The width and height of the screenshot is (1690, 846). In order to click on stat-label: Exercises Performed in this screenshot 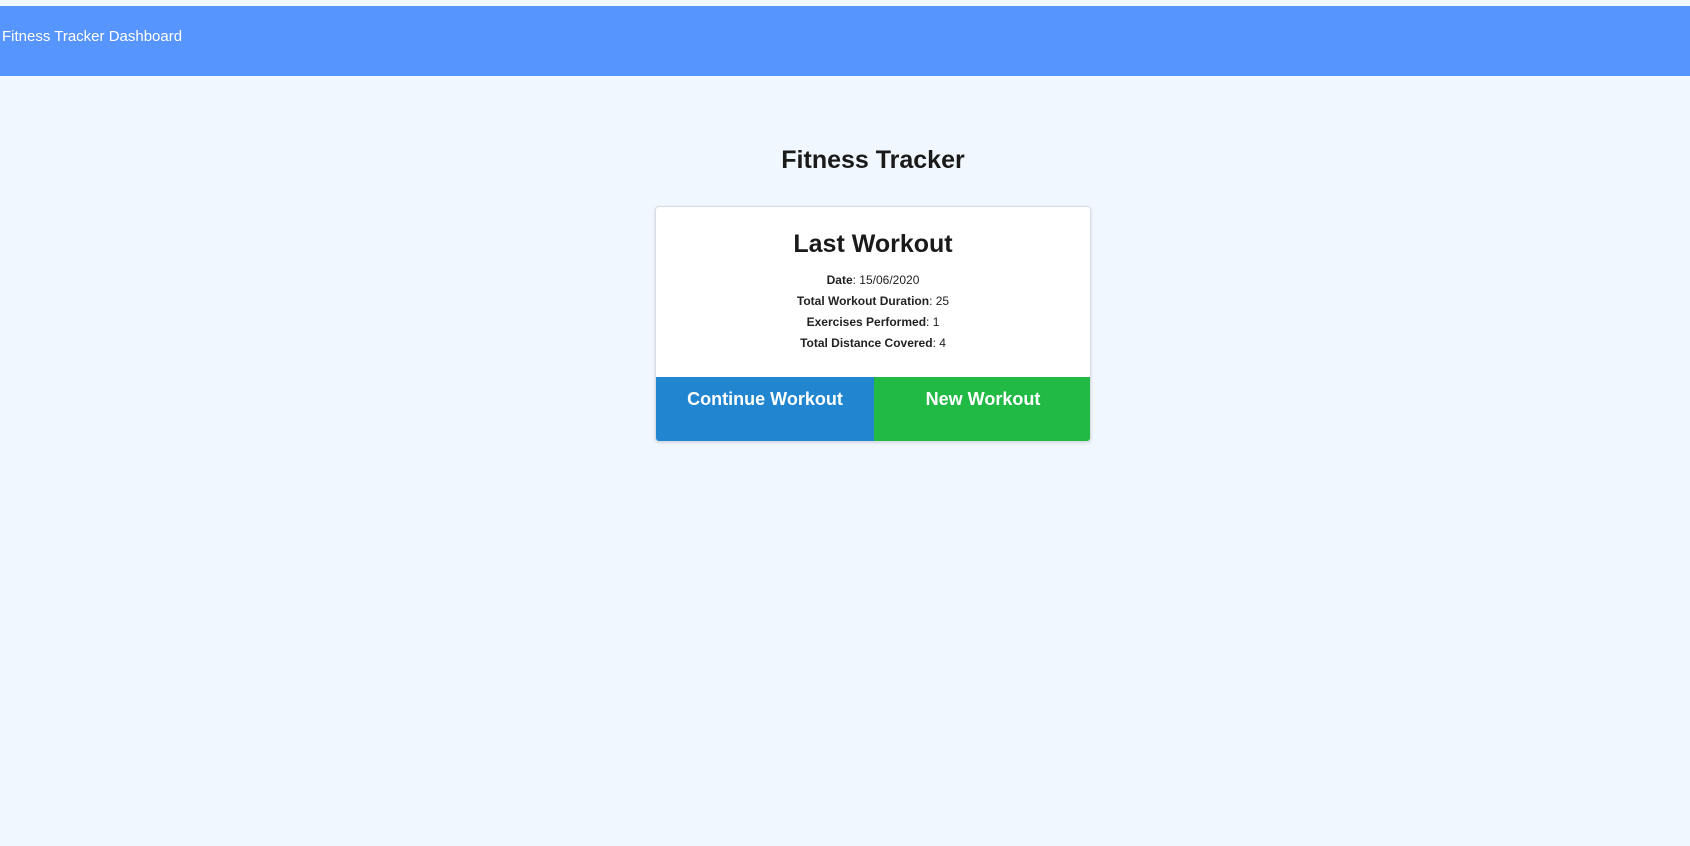, I will do `click(866, 322)`.